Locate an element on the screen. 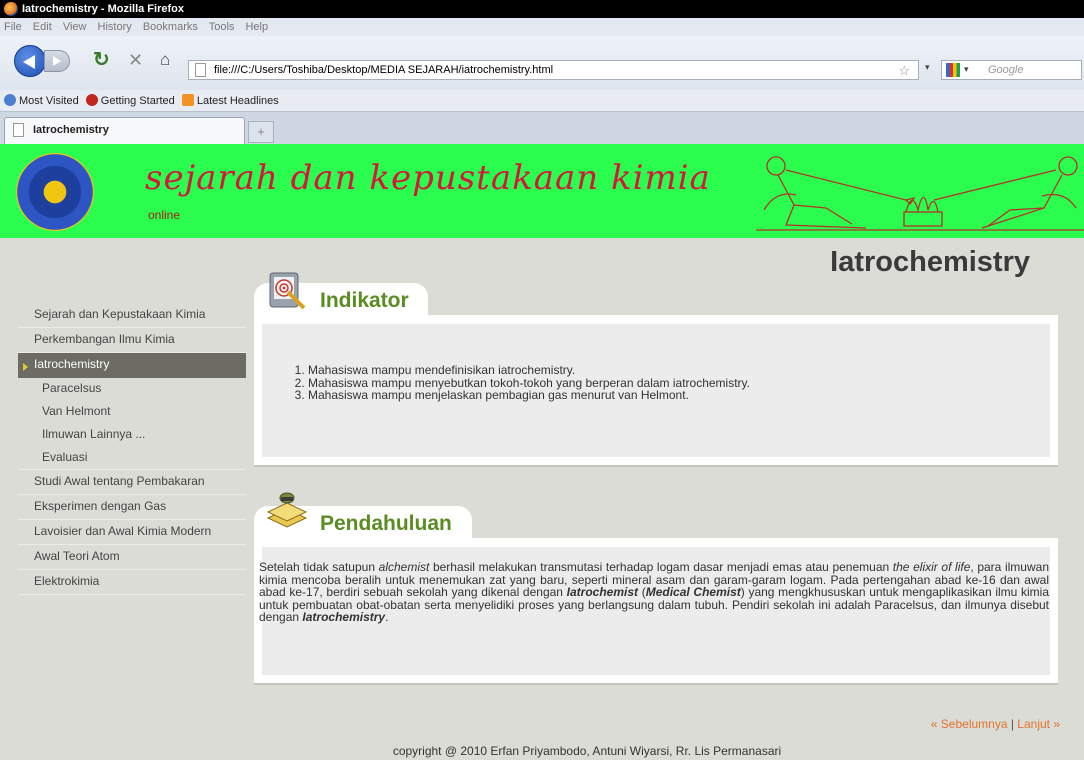  menu-tools: Tools is located at coordinates (222, 27).